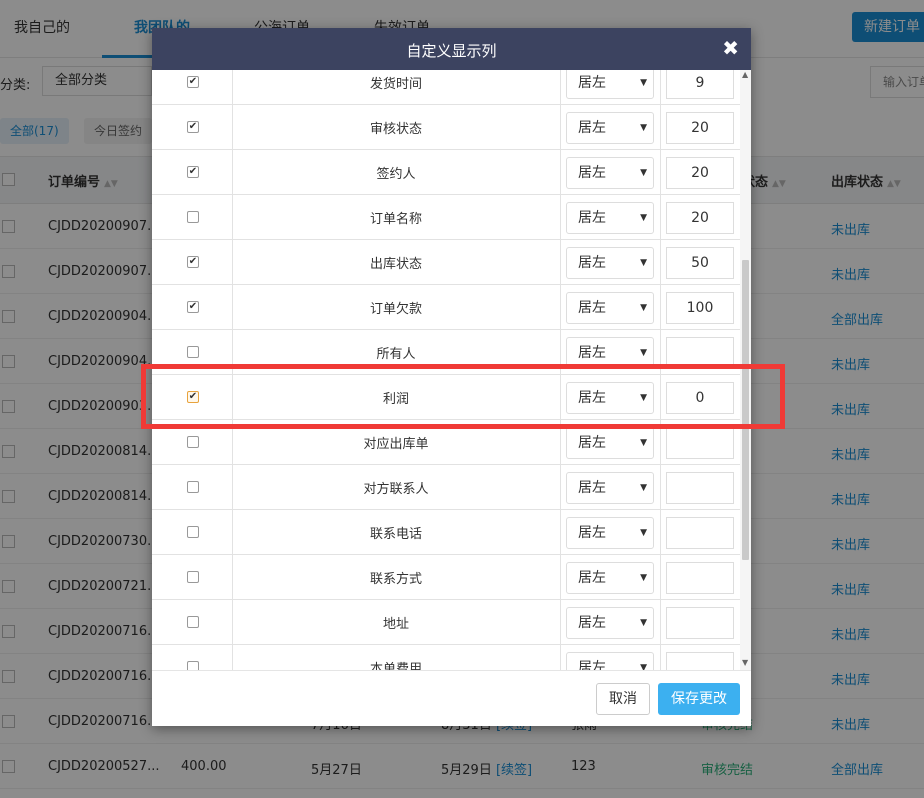 The height and width of the screenshot is (798, 924). Describe the element at coordinates (451, 698) in the screenshot. I see `dialog-footer: 取消 保存更改` at that location.